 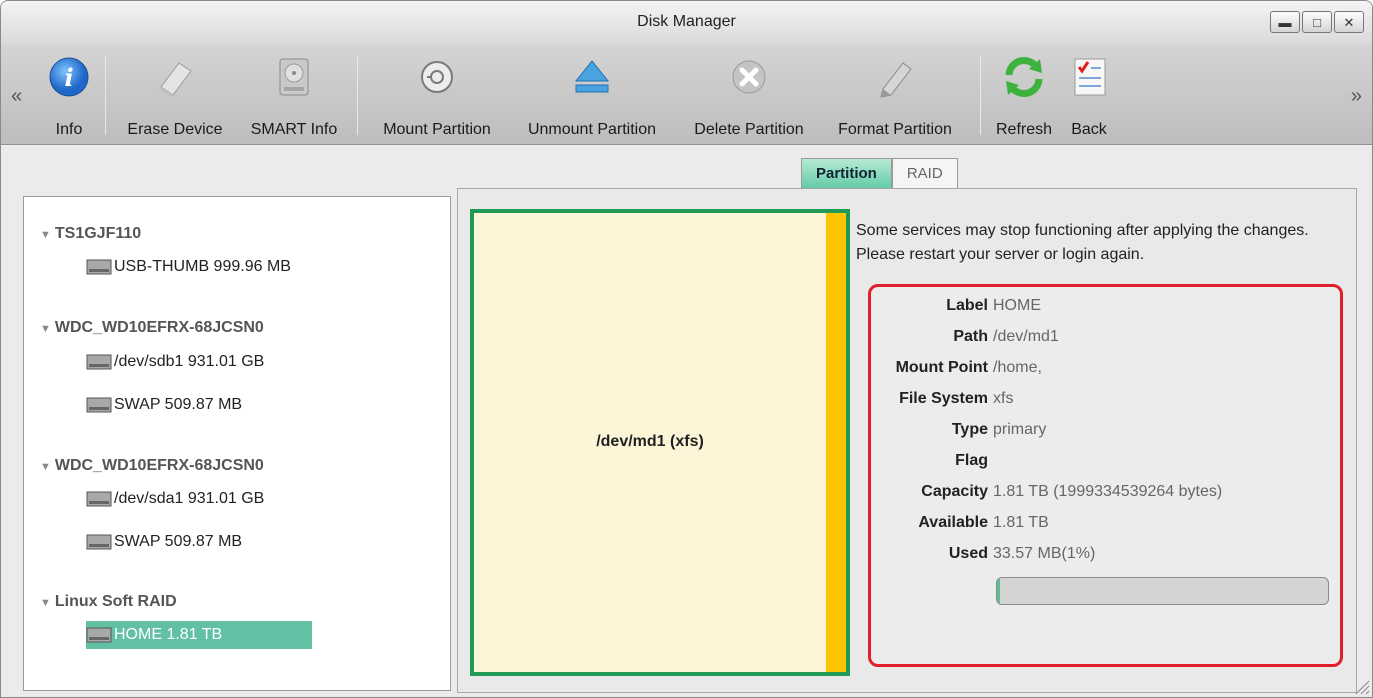 What do you see at coordinates (1044, 553) in the screenshot?
I see `detail-value: 33.57 MB(1%)` at bounding box center [1044, 553].